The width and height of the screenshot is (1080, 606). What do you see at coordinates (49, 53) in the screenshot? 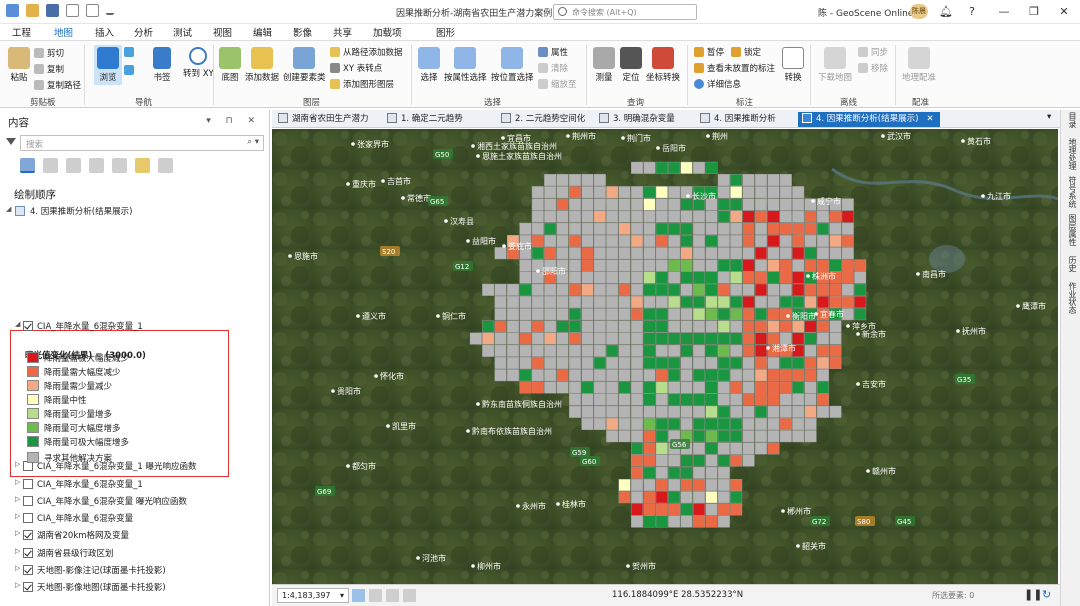
I see `cut-button: 剪切` at bounding box center [49, 53].